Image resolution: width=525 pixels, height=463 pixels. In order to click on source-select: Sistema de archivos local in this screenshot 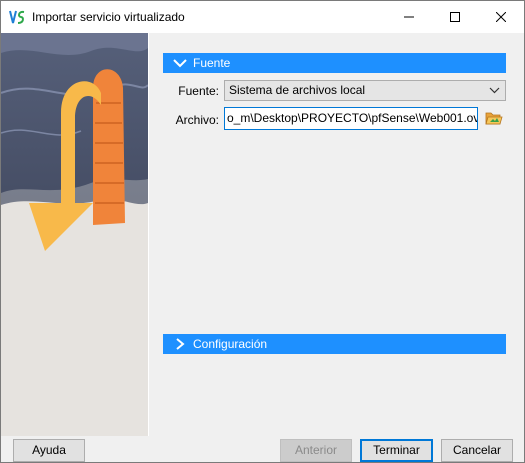, I will do `click(365, 90)`.